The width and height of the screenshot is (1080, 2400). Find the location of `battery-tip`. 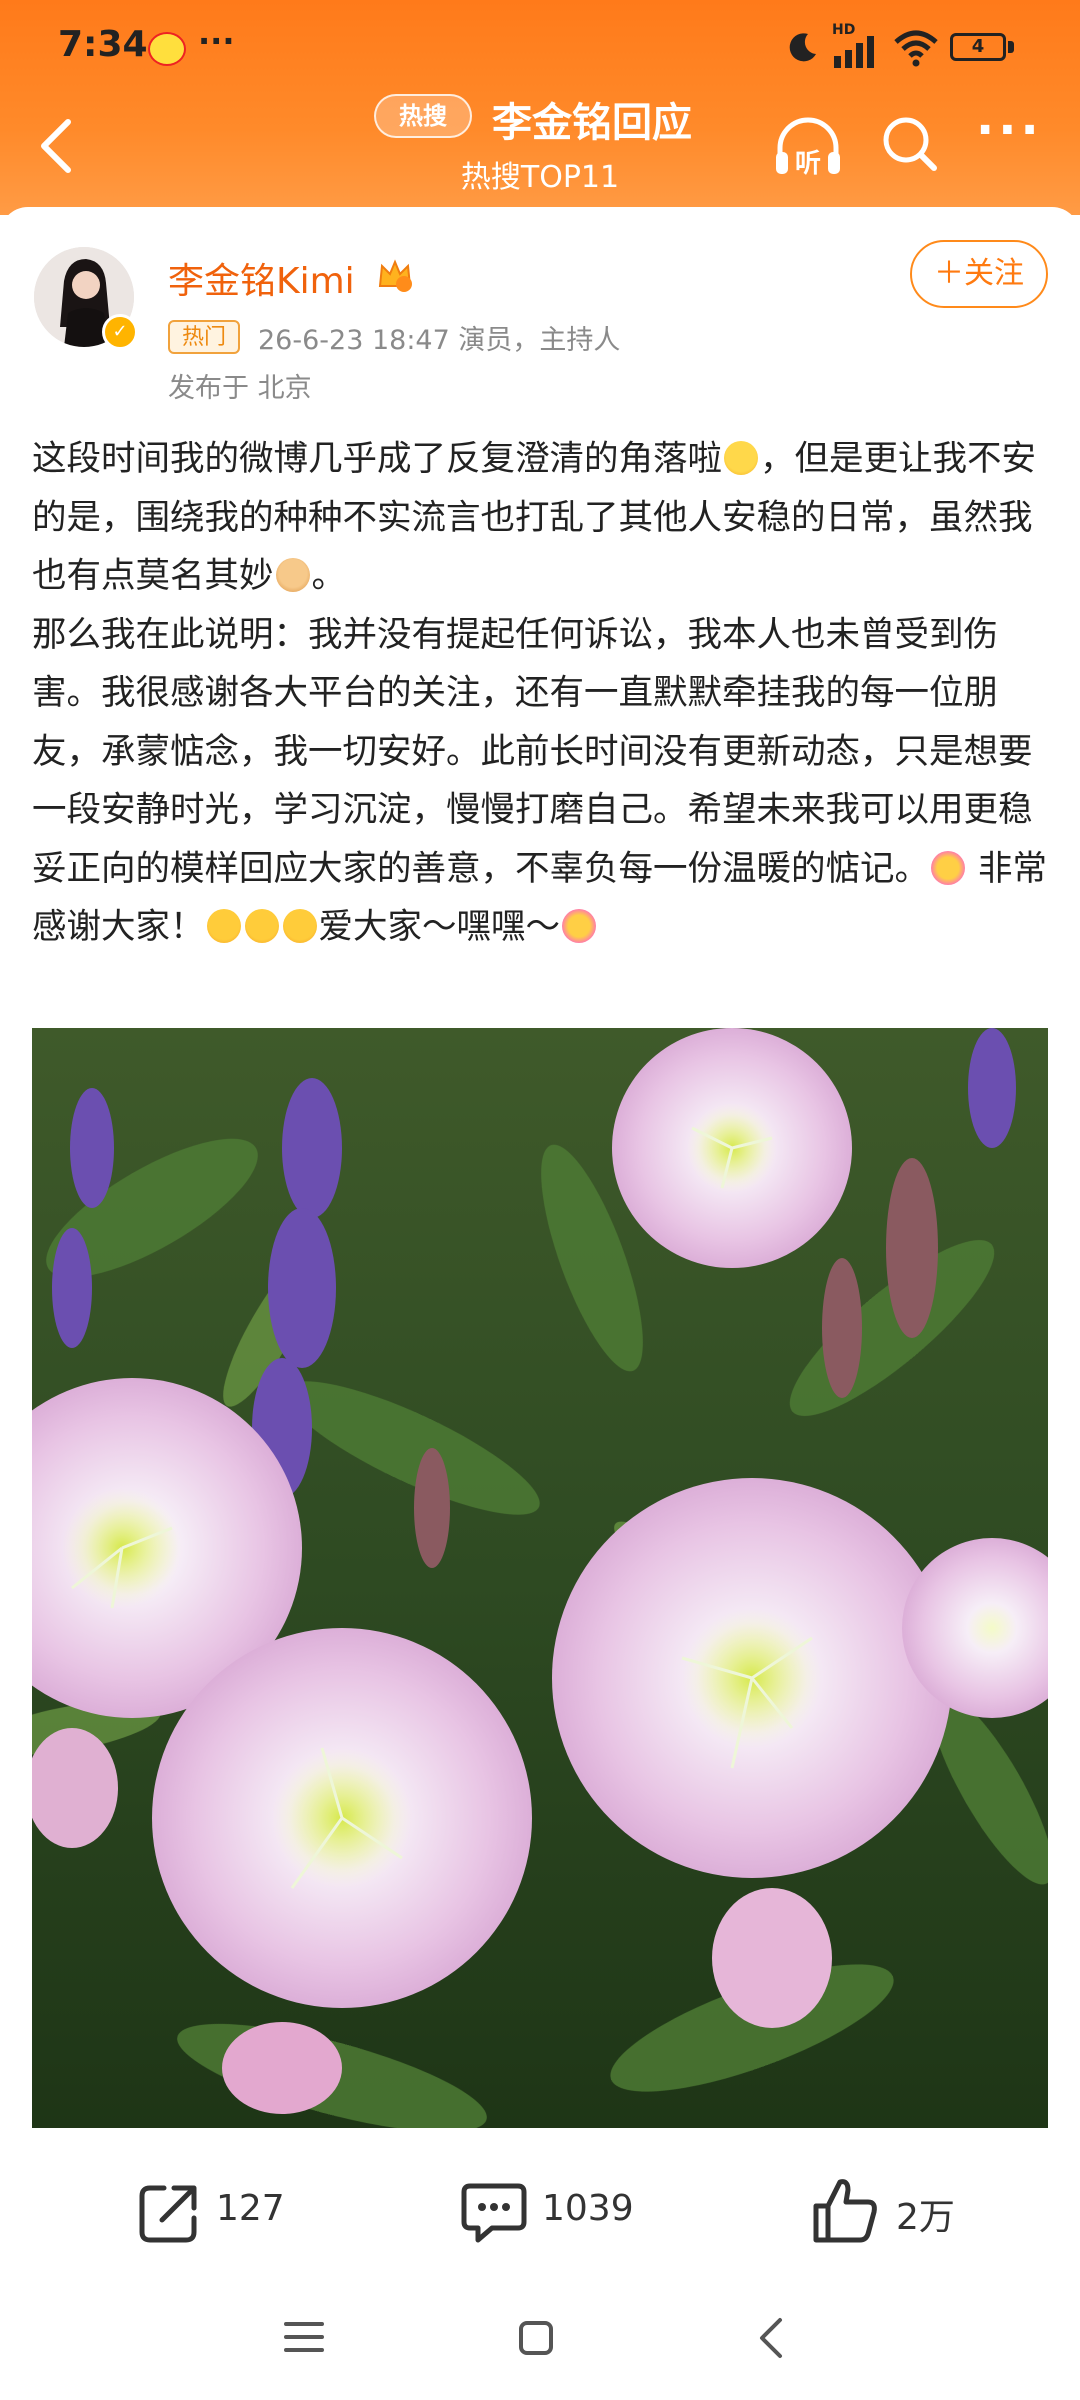

battery-tip is located at coordinates (1011, 47).